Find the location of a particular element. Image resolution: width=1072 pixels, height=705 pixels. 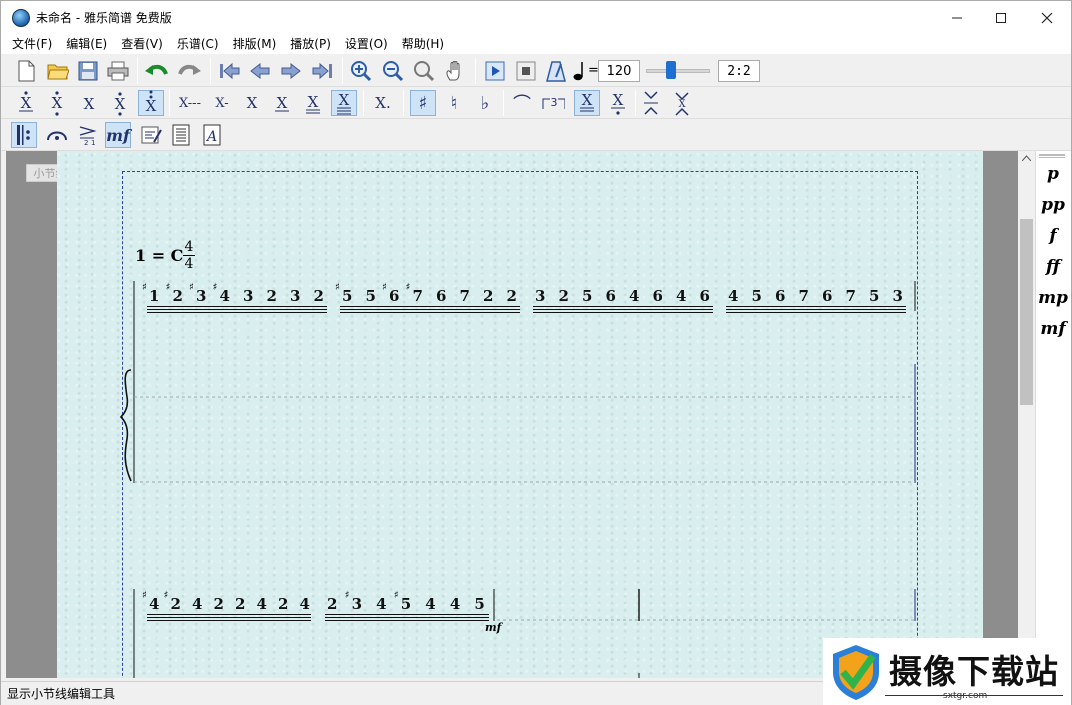

save-button is located at coordinates (88, 71).